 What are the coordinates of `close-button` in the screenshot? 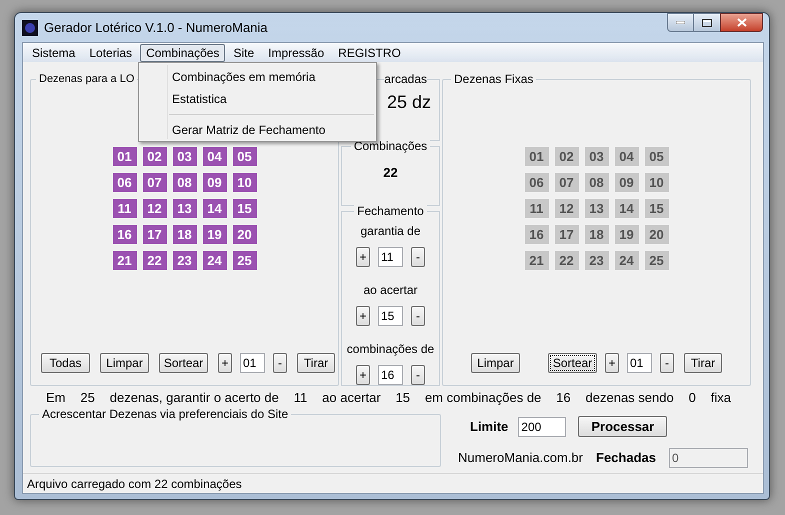 It's located at (741, 22).